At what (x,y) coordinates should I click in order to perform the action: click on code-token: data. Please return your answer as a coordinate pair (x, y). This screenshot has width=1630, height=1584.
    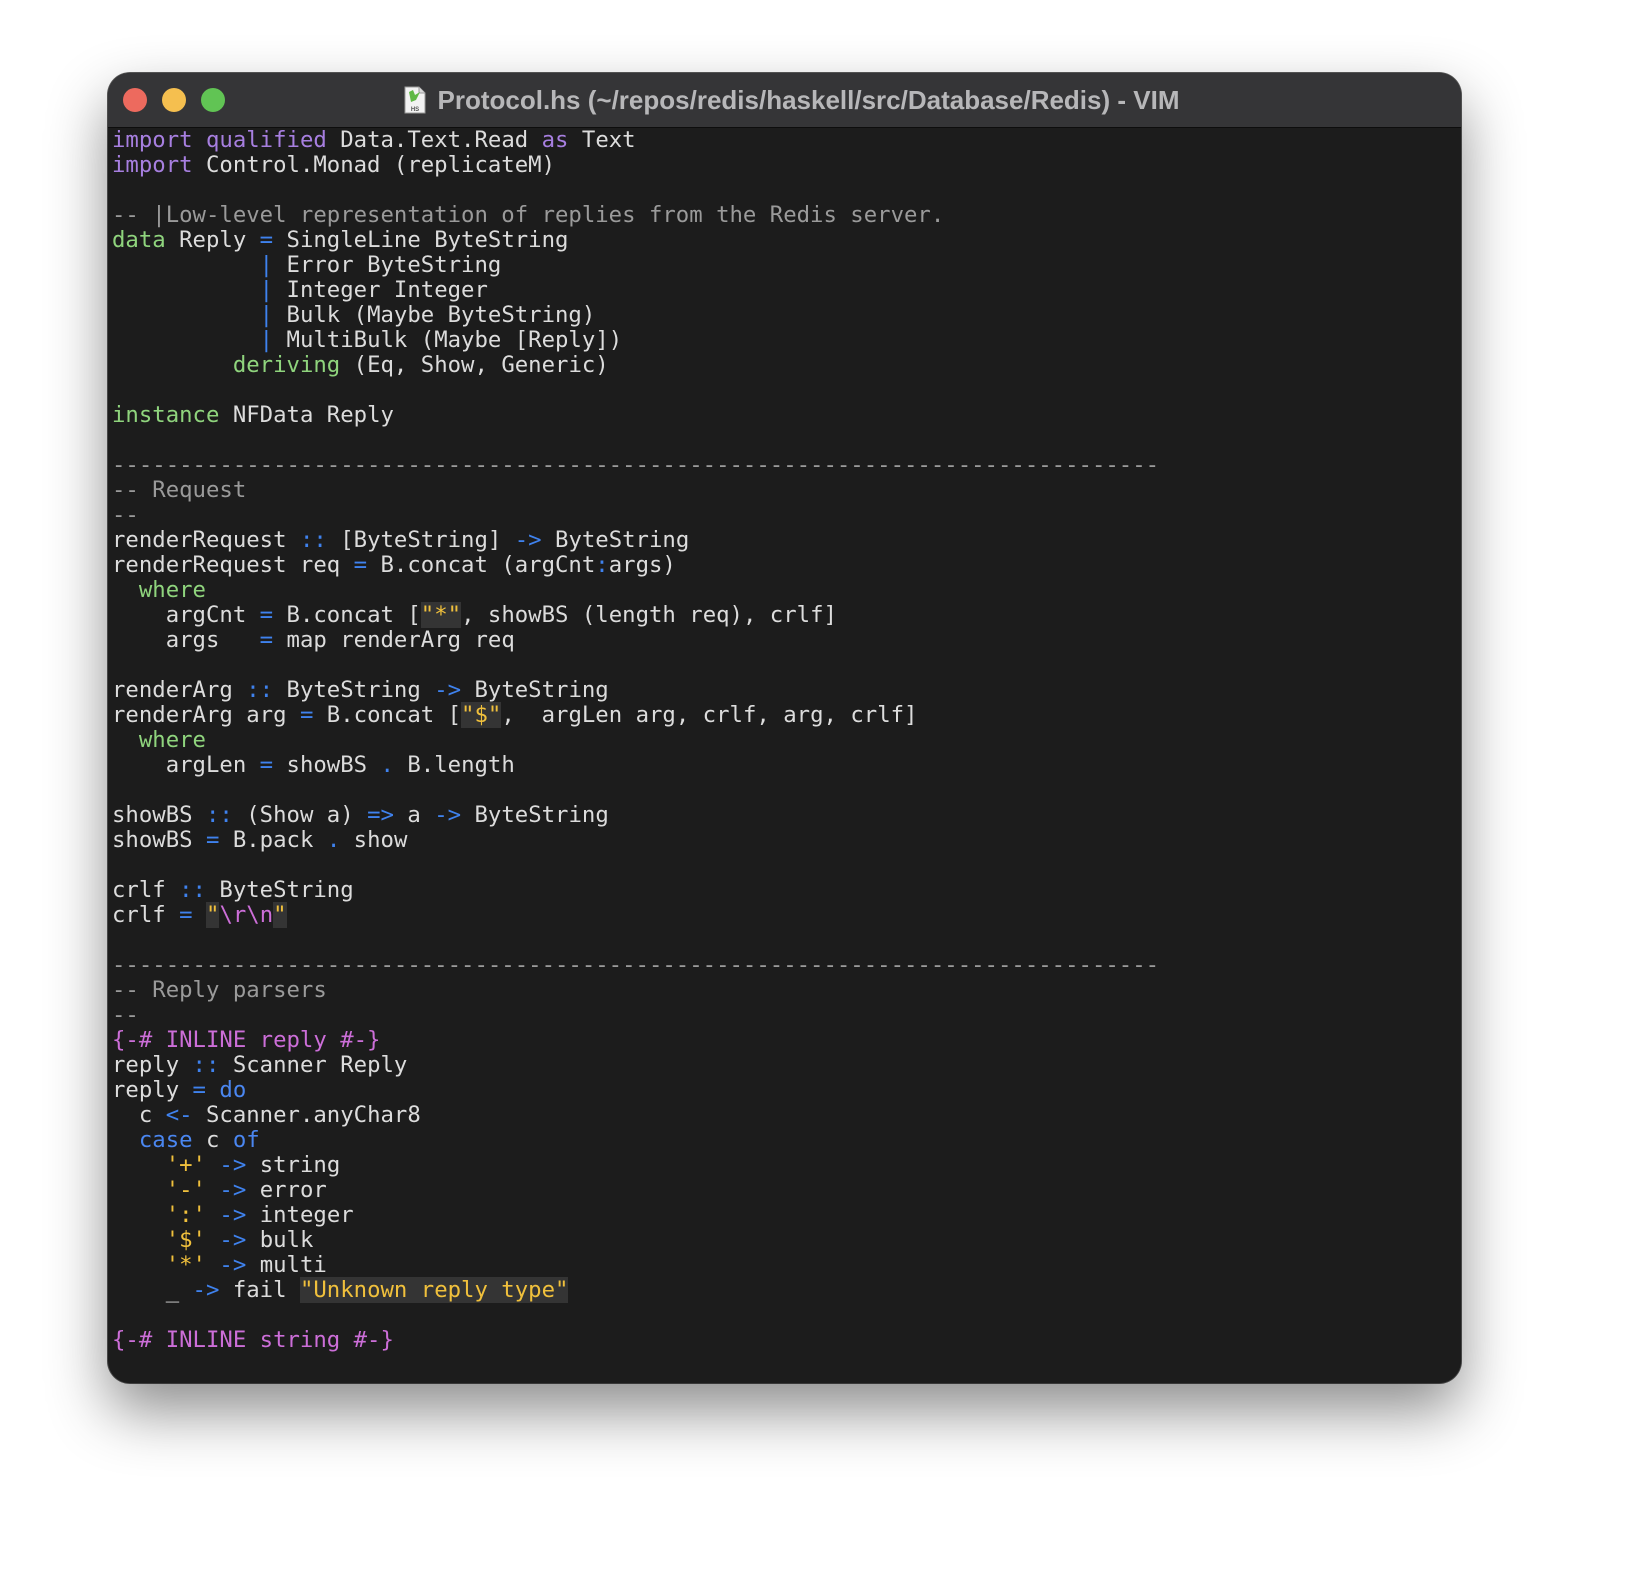
    Looking at the image, I should click on (139, 240).